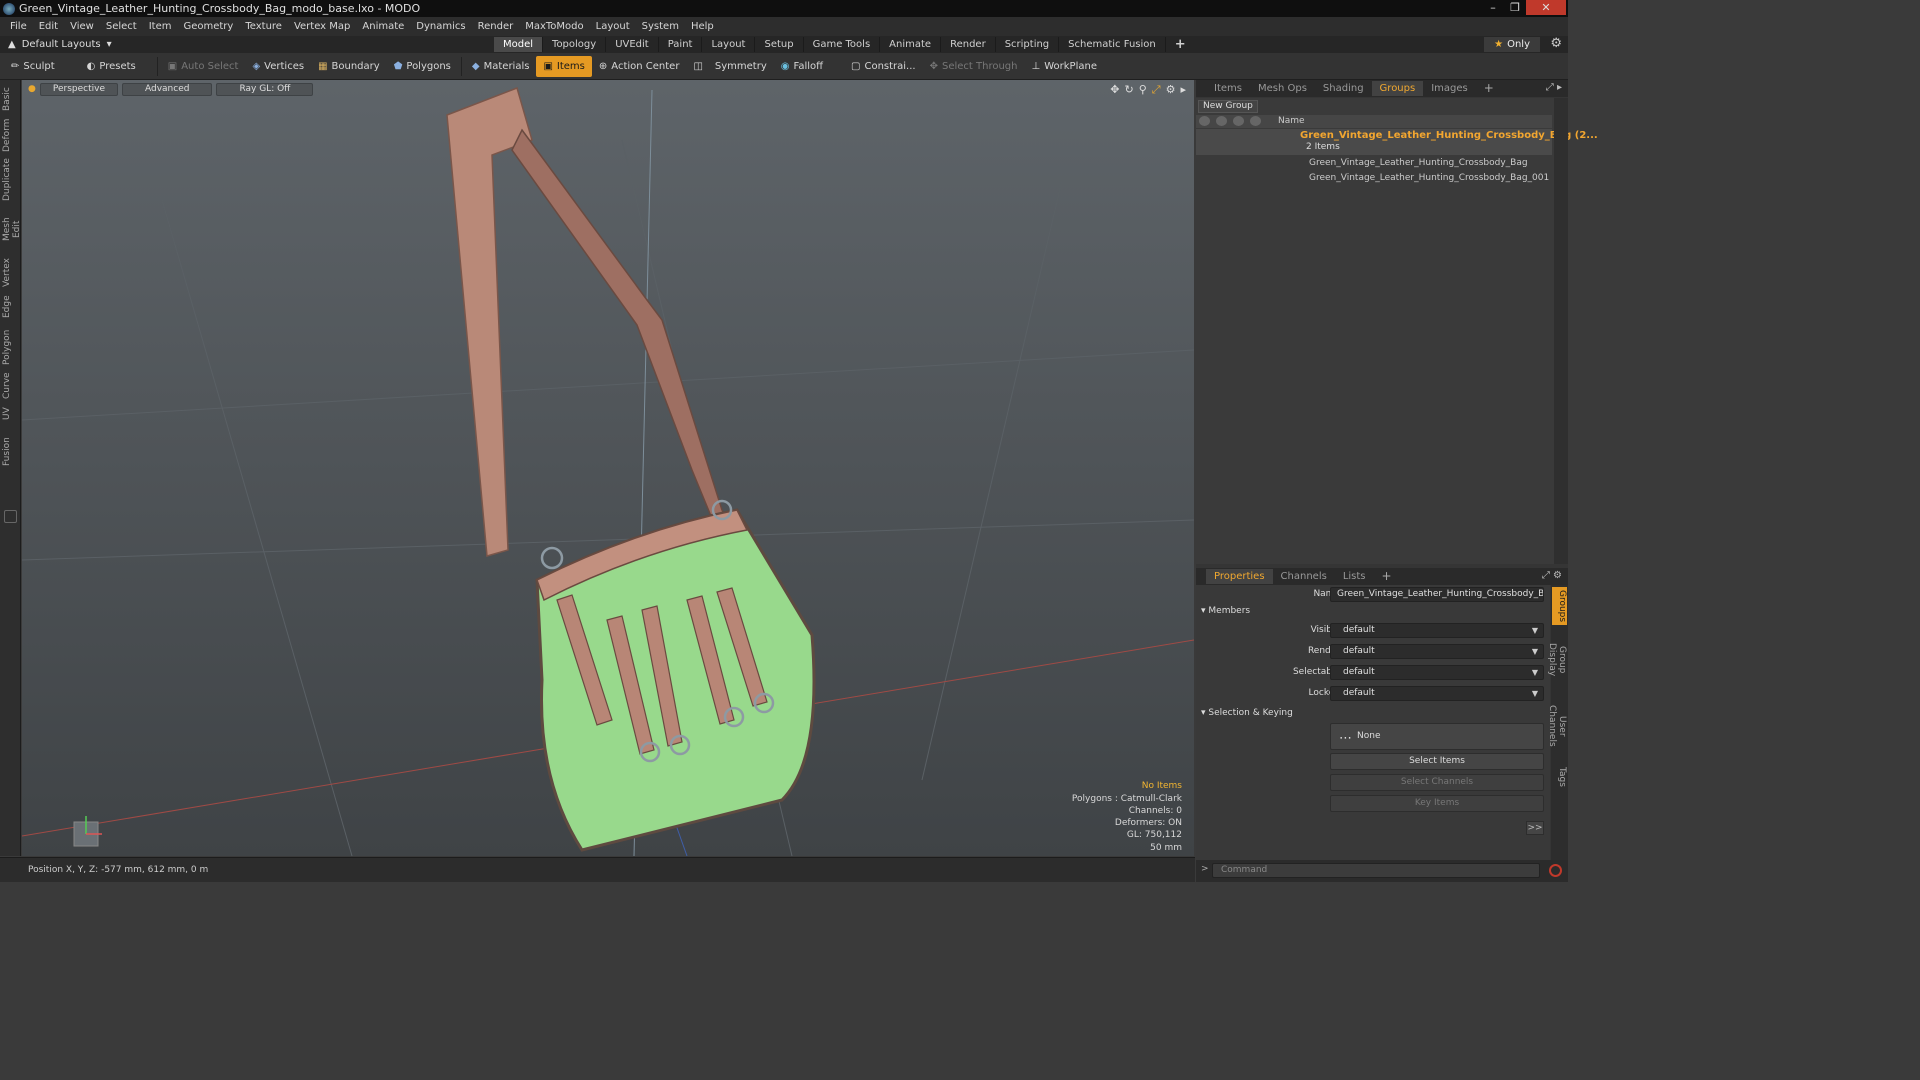 The height and width of the screenshot is (1080, 1920). What do you see at coordinates (842, 44) in the screenshot?
I see `tab-game-tools: Game Tools` at bounding box center [842, 44].